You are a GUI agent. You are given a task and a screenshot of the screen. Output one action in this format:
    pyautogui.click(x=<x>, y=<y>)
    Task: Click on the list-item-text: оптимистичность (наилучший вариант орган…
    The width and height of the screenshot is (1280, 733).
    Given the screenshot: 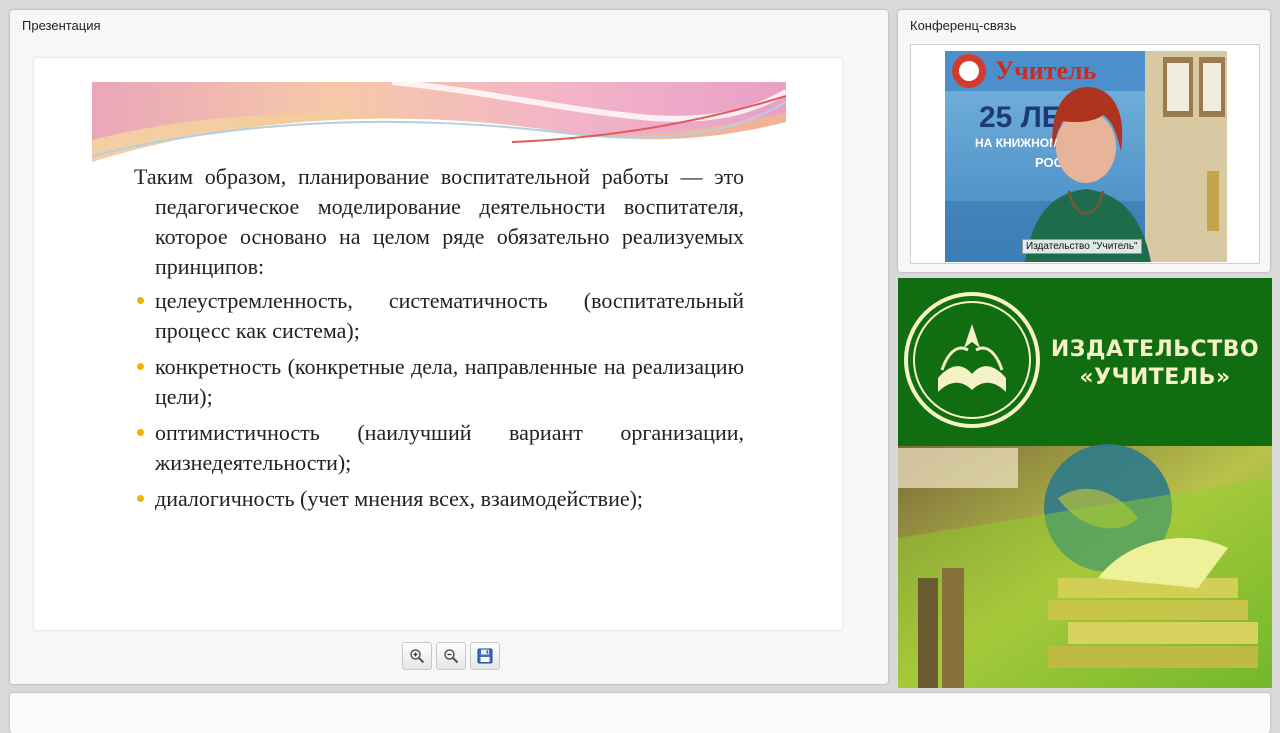 What is the action you would take?
    pyautogui.click(x=449, y=447)
    